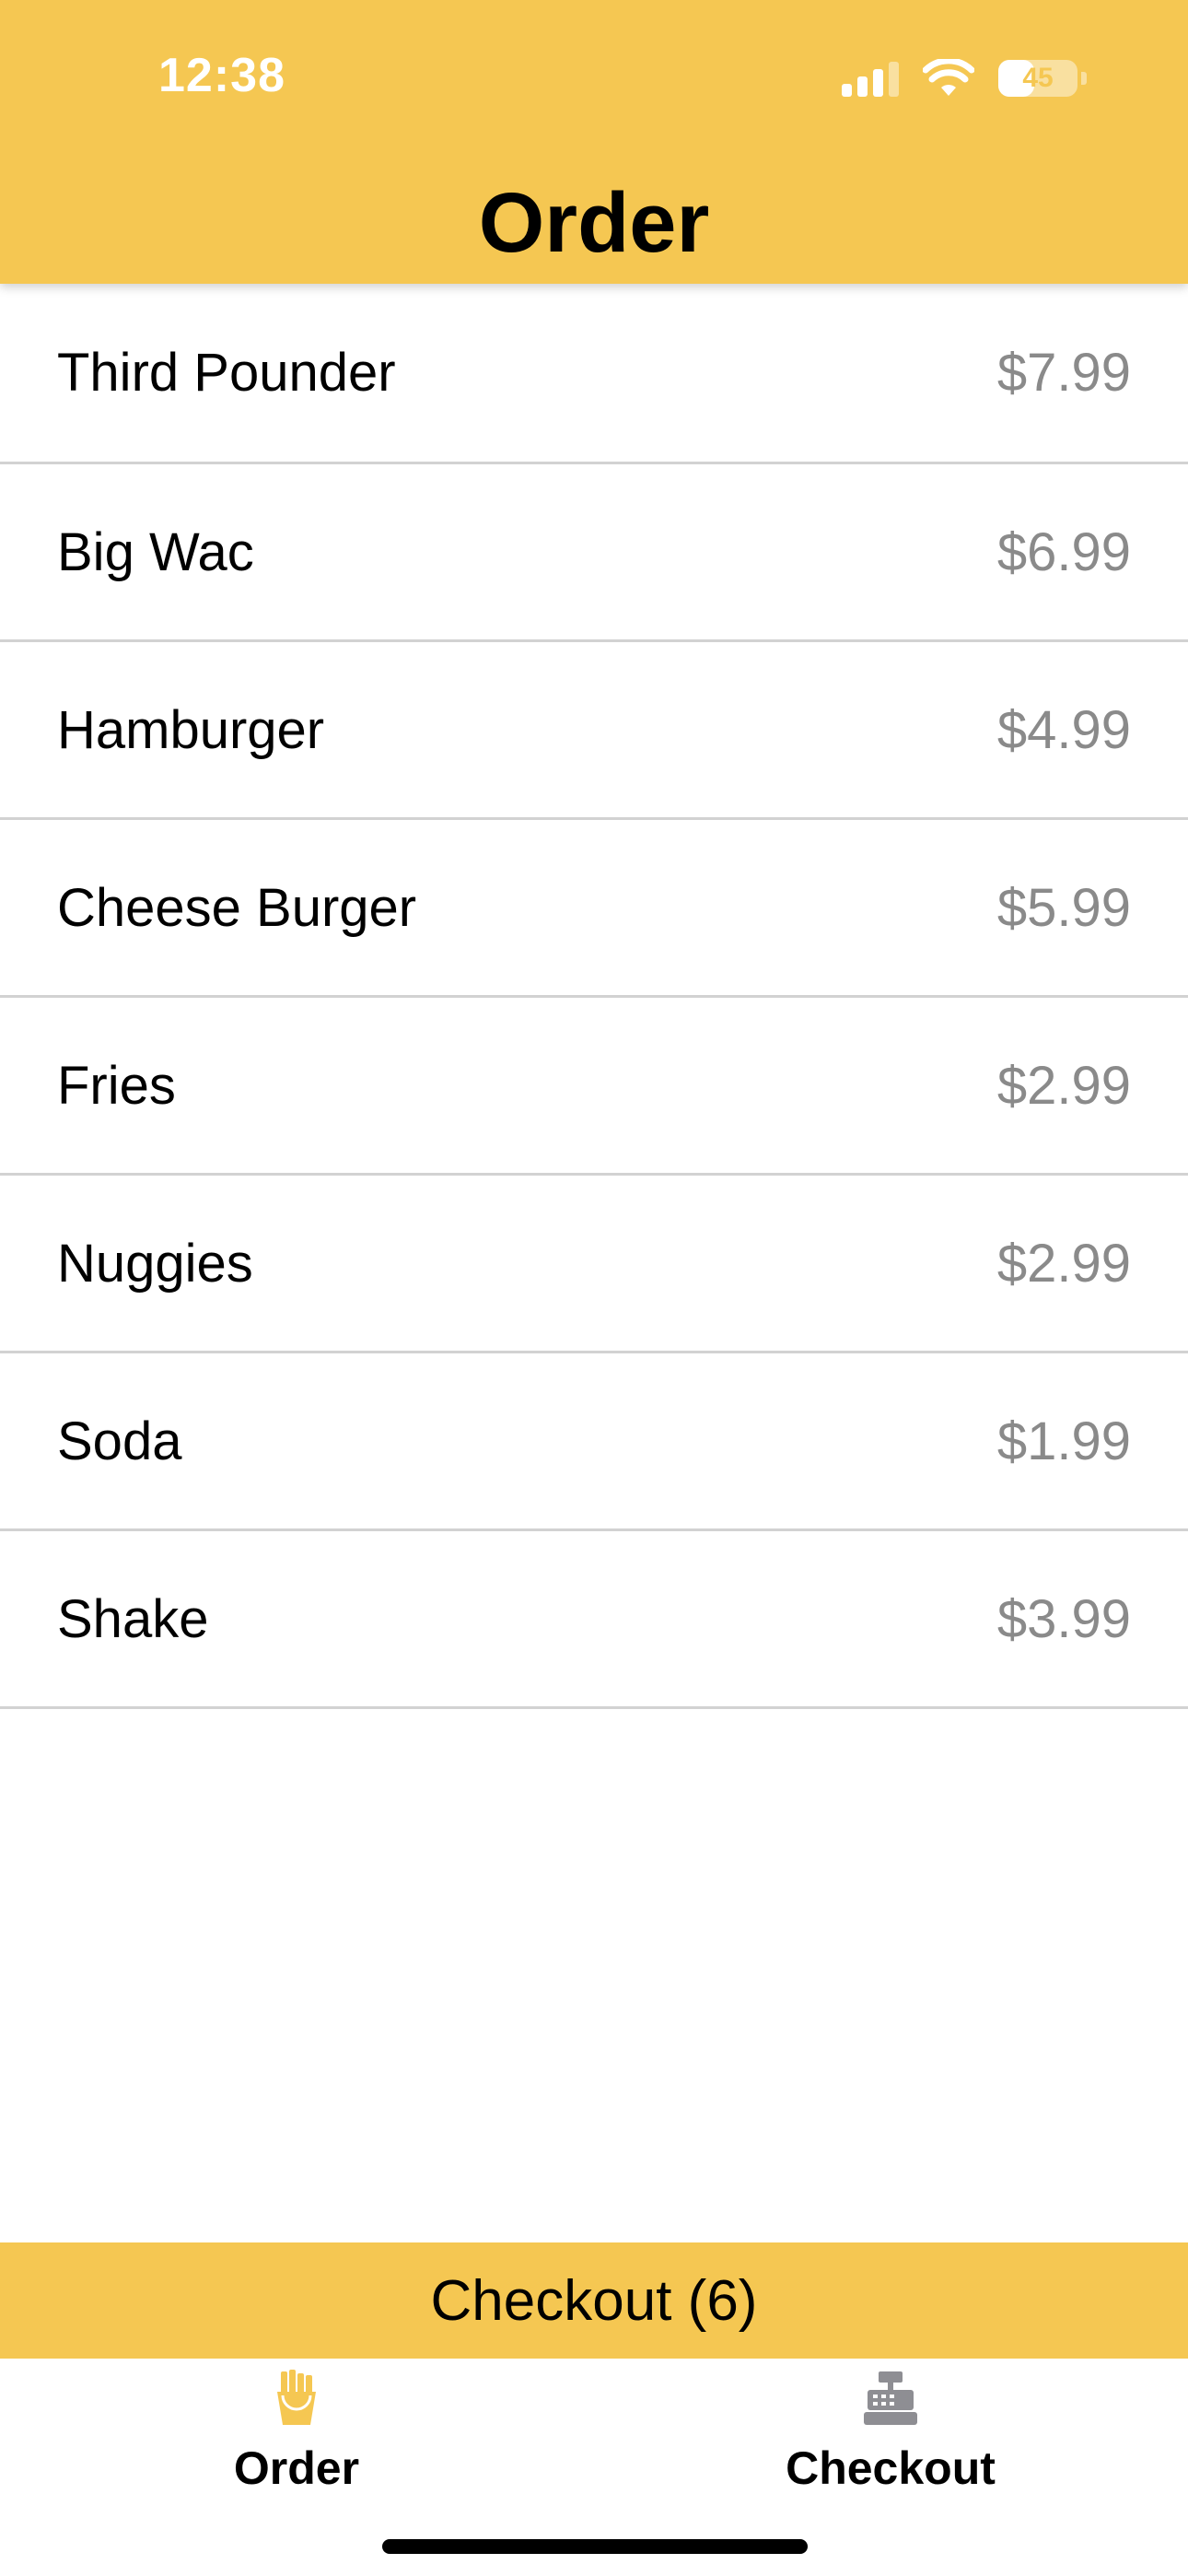 The image size is (1188, 2576). I want to click on status-time: 12:38, so click(221, 75).